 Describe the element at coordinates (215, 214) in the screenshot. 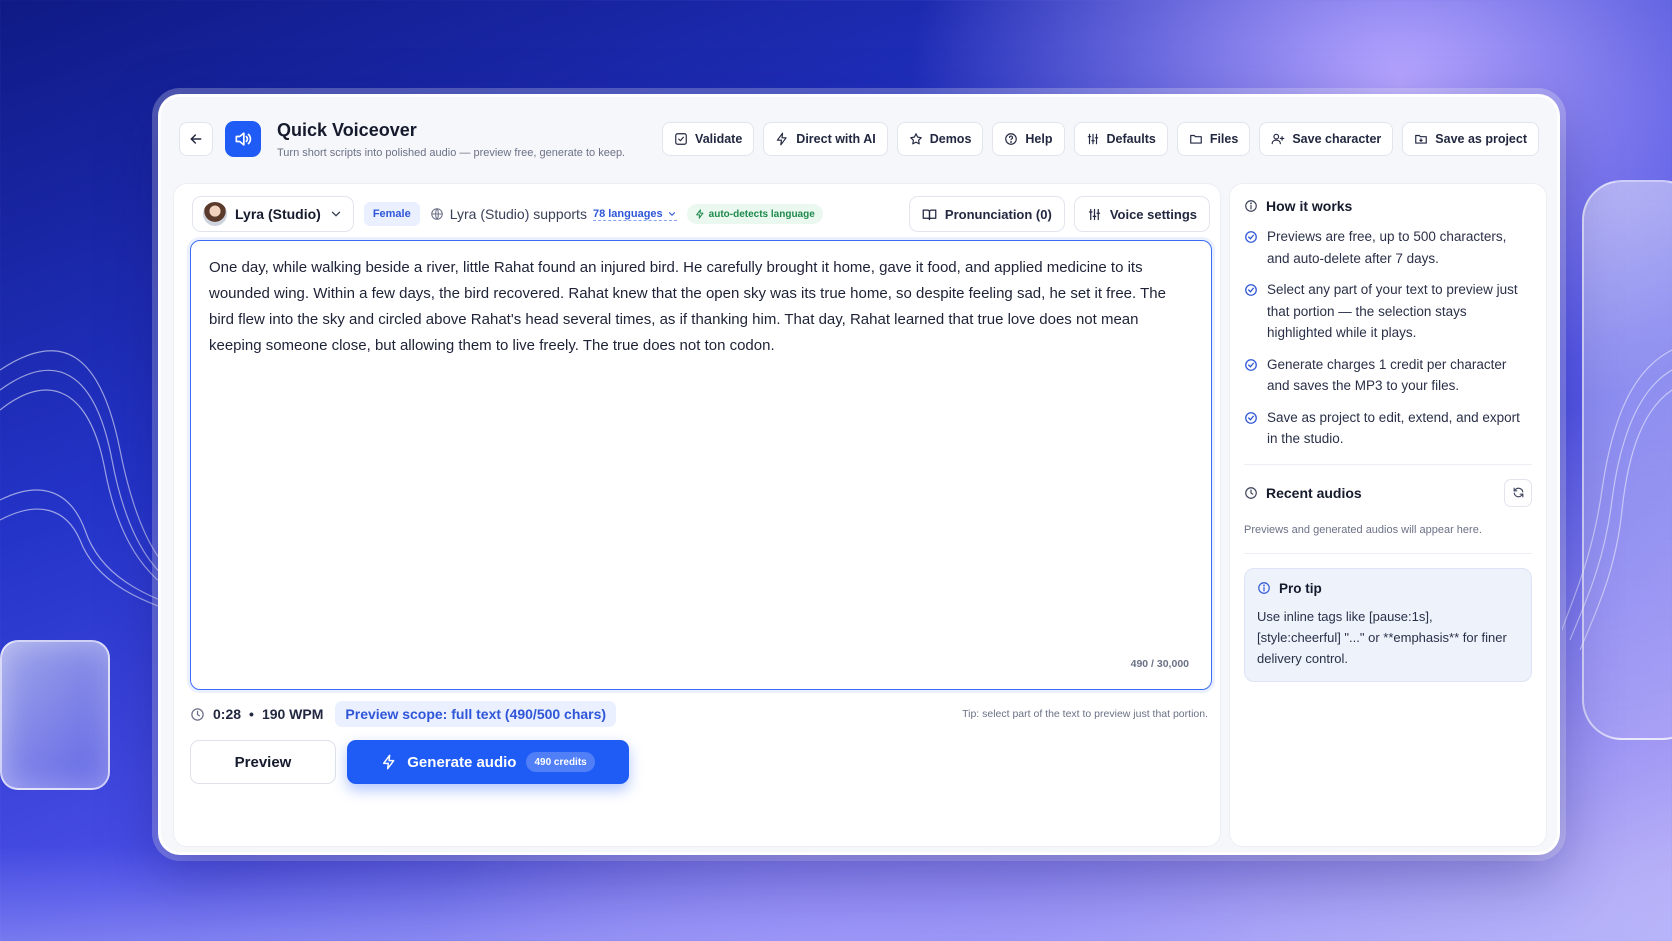

I see `voice-avatar` at that location.